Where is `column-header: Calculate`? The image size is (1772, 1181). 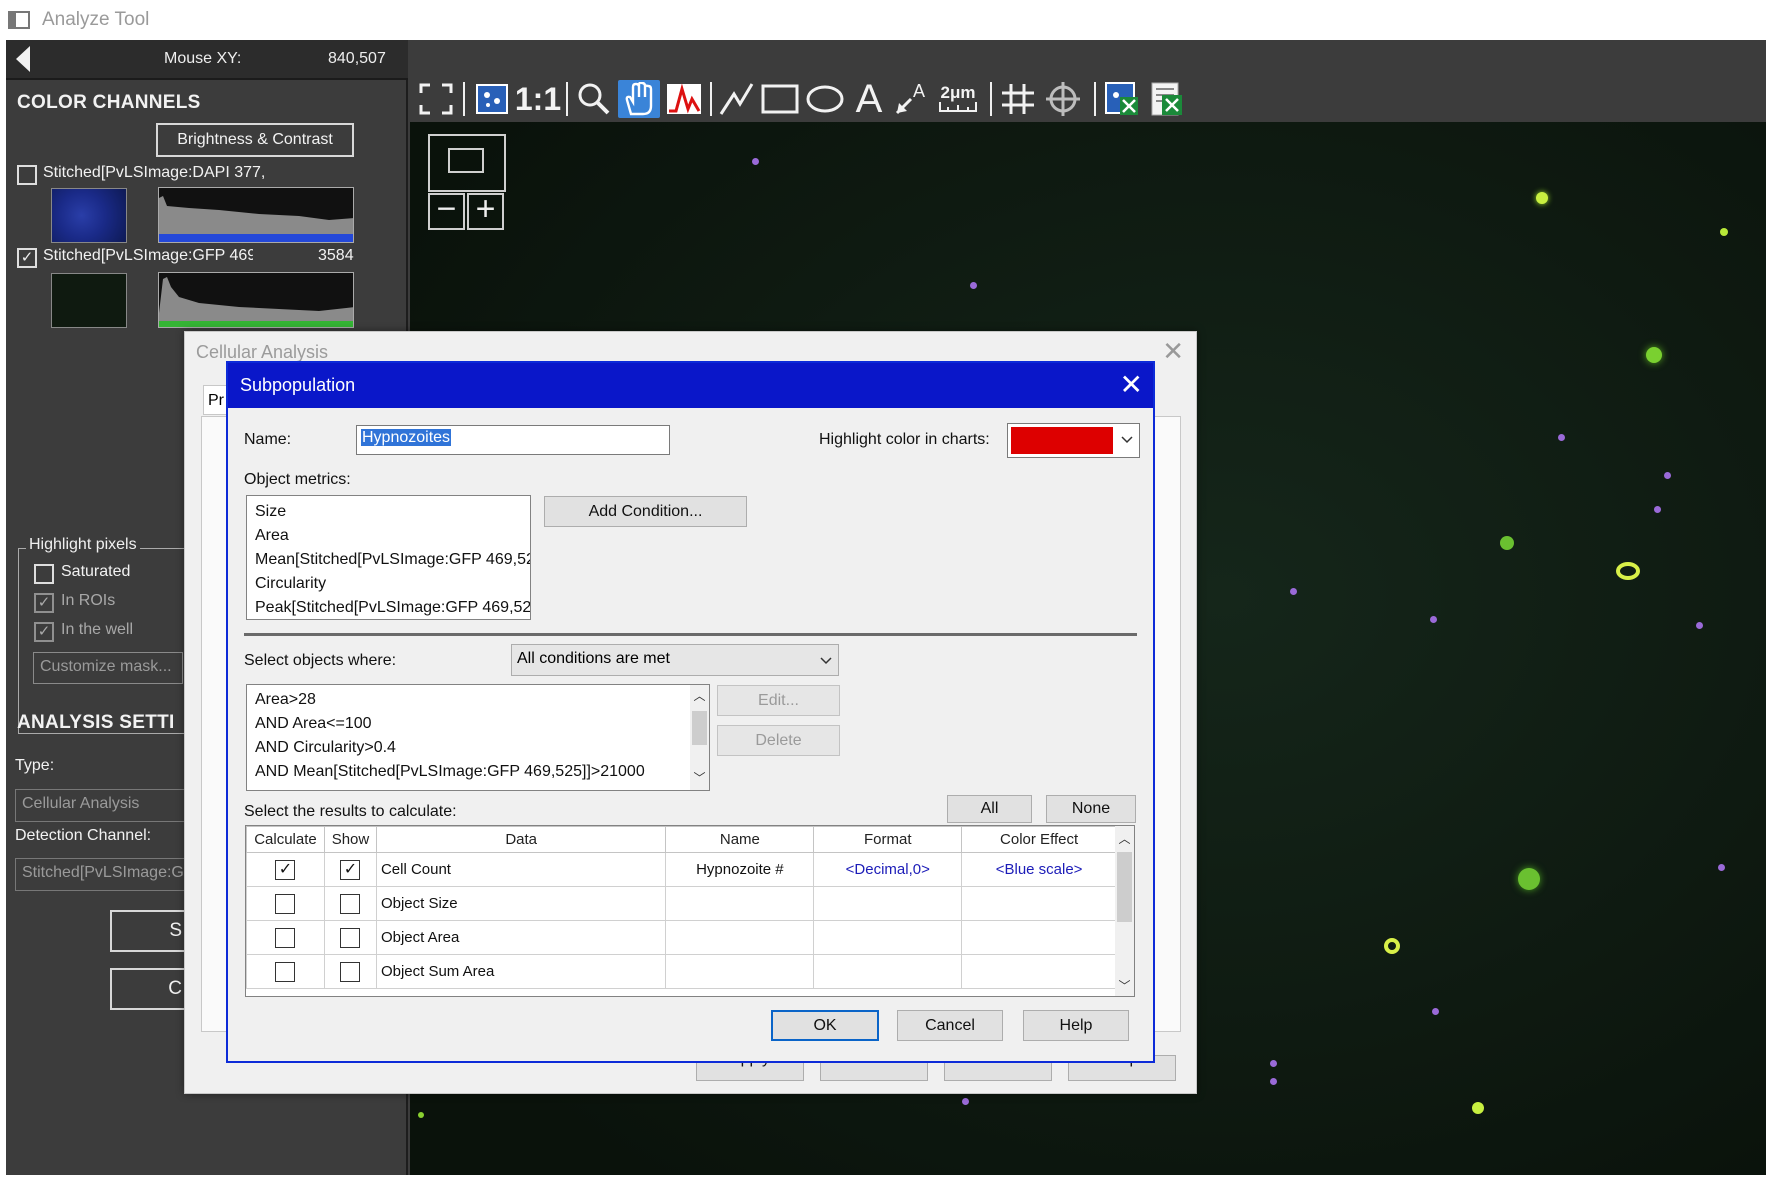
column-header: Calculate is located at coordinates (285, 839).